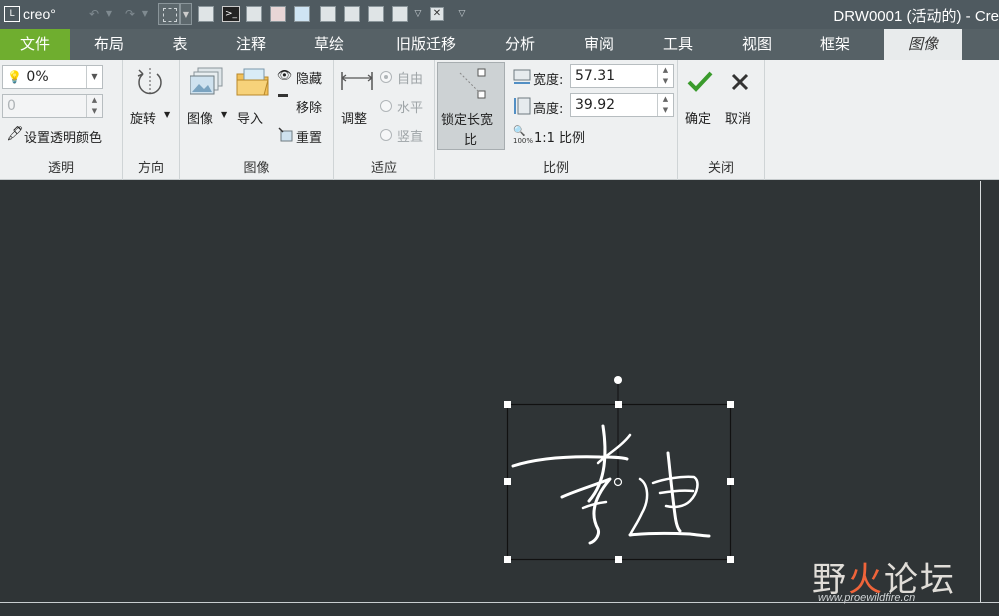 The width and height of the screenshot is (999, 616). What do you see at coordinates (548, 80) in the screenshot?
I see `width-label: 宽度:` at bounding box center [548, 80].